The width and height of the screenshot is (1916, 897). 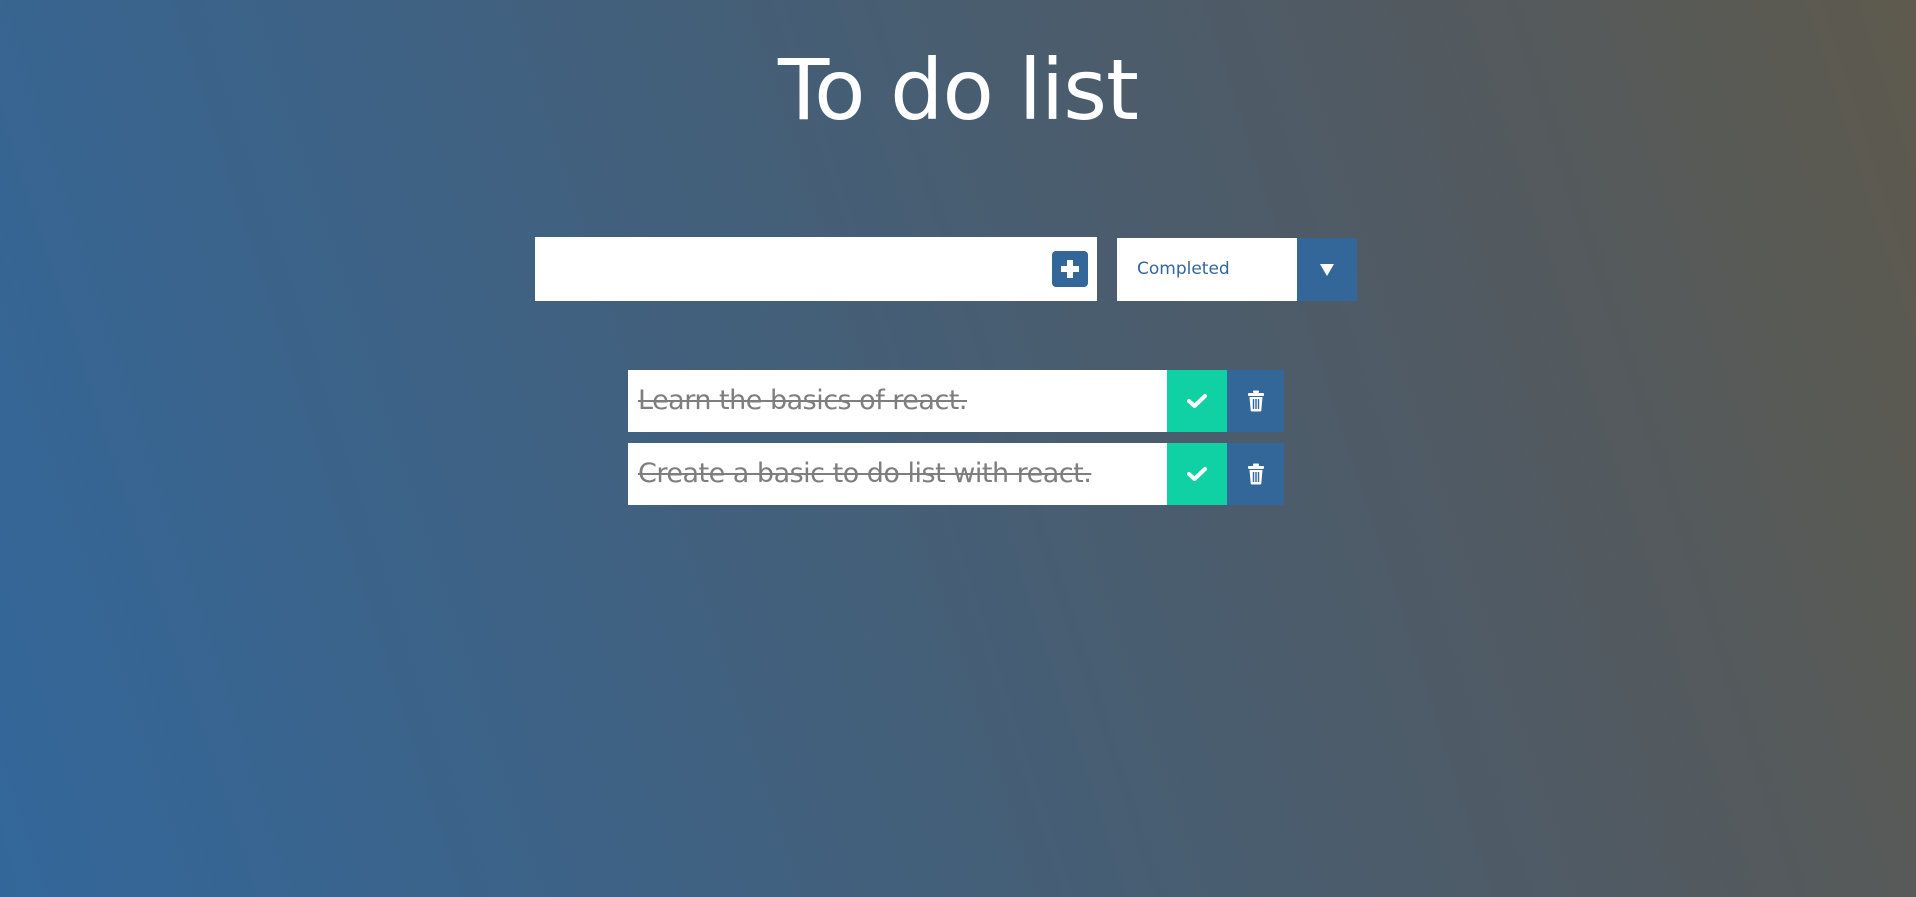 I want to click on todo-item: Create a basic to do list with react., so click(x=956, y=474).